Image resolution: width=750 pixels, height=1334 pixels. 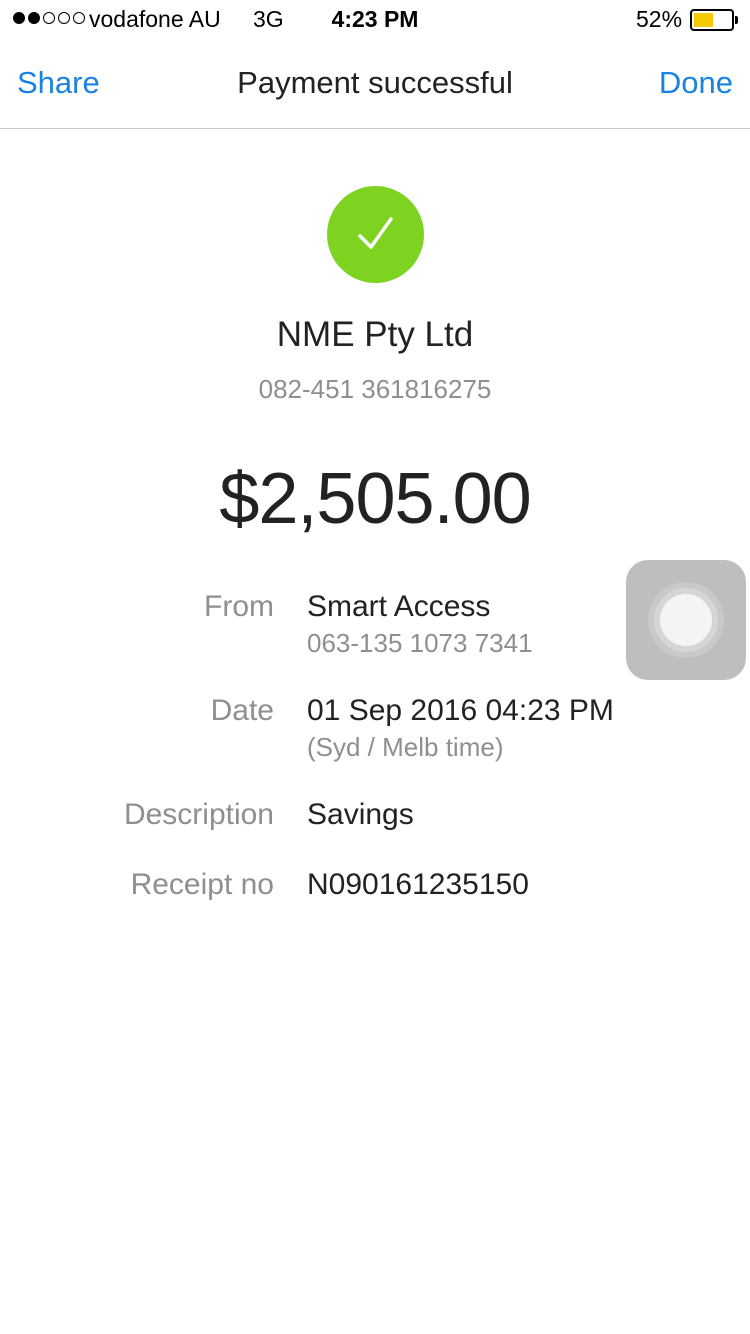 I want to click on checkmark-icon, so click(x=375, y=233).